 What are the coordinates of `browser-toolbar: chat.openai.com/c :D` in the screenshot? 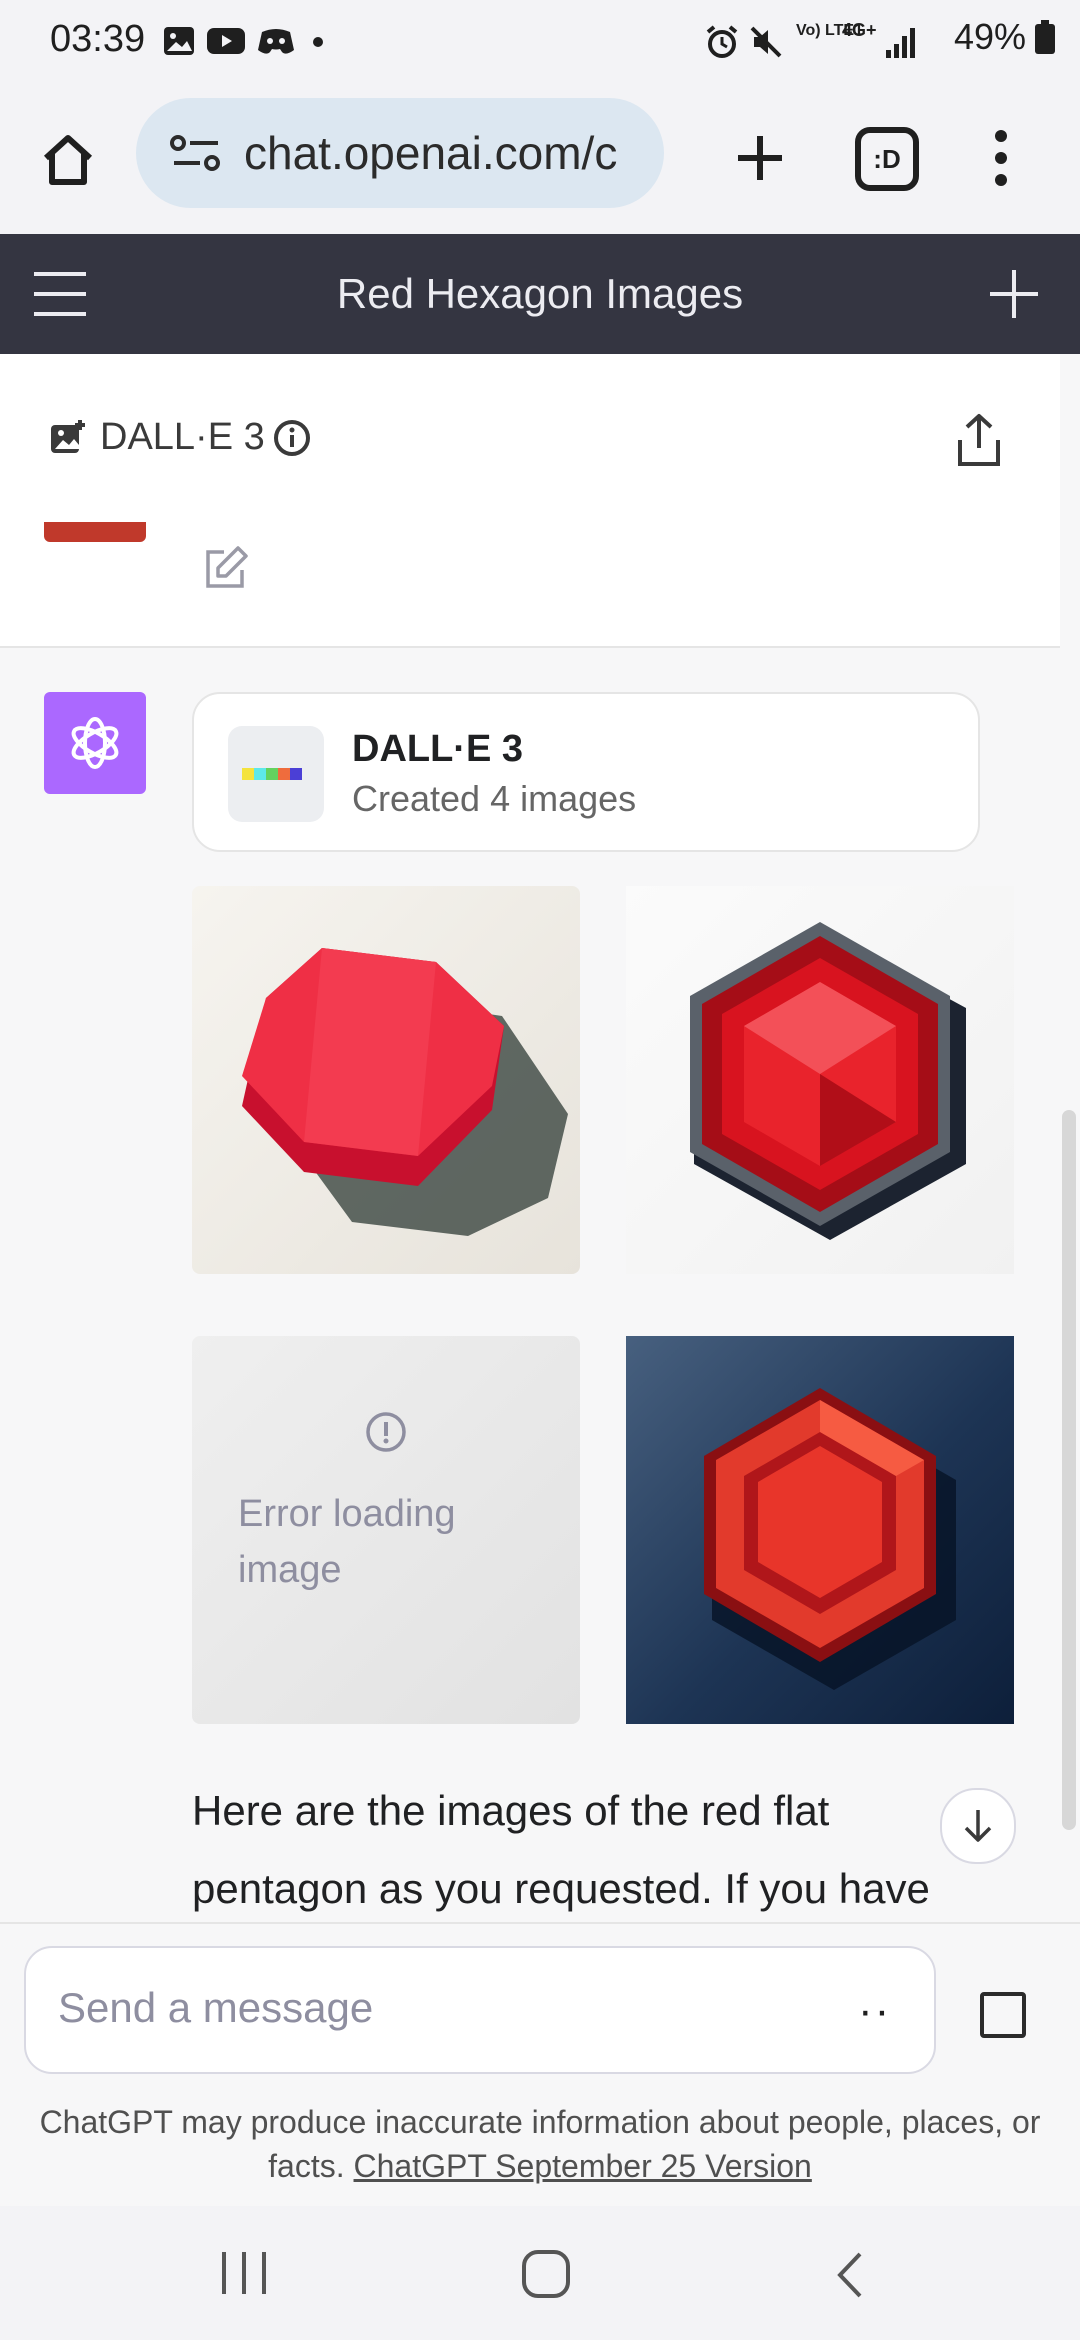 It's located at (540, 159).